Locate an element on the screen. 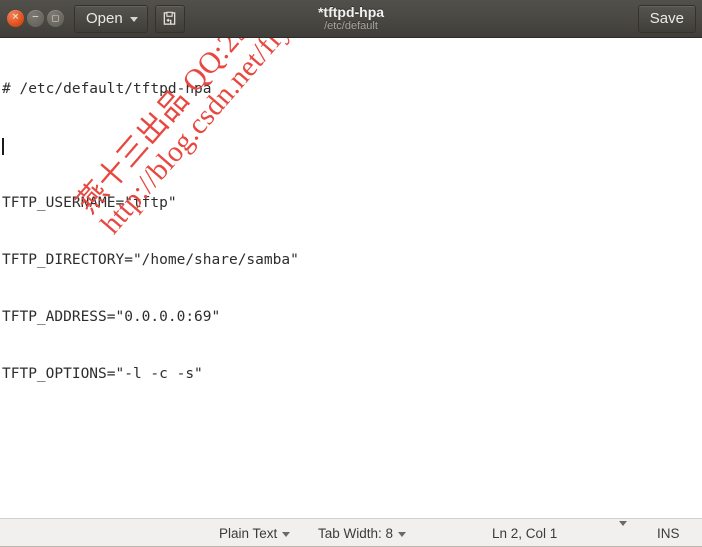  cursor-position-dropdown is located at coordinates (623, 530).